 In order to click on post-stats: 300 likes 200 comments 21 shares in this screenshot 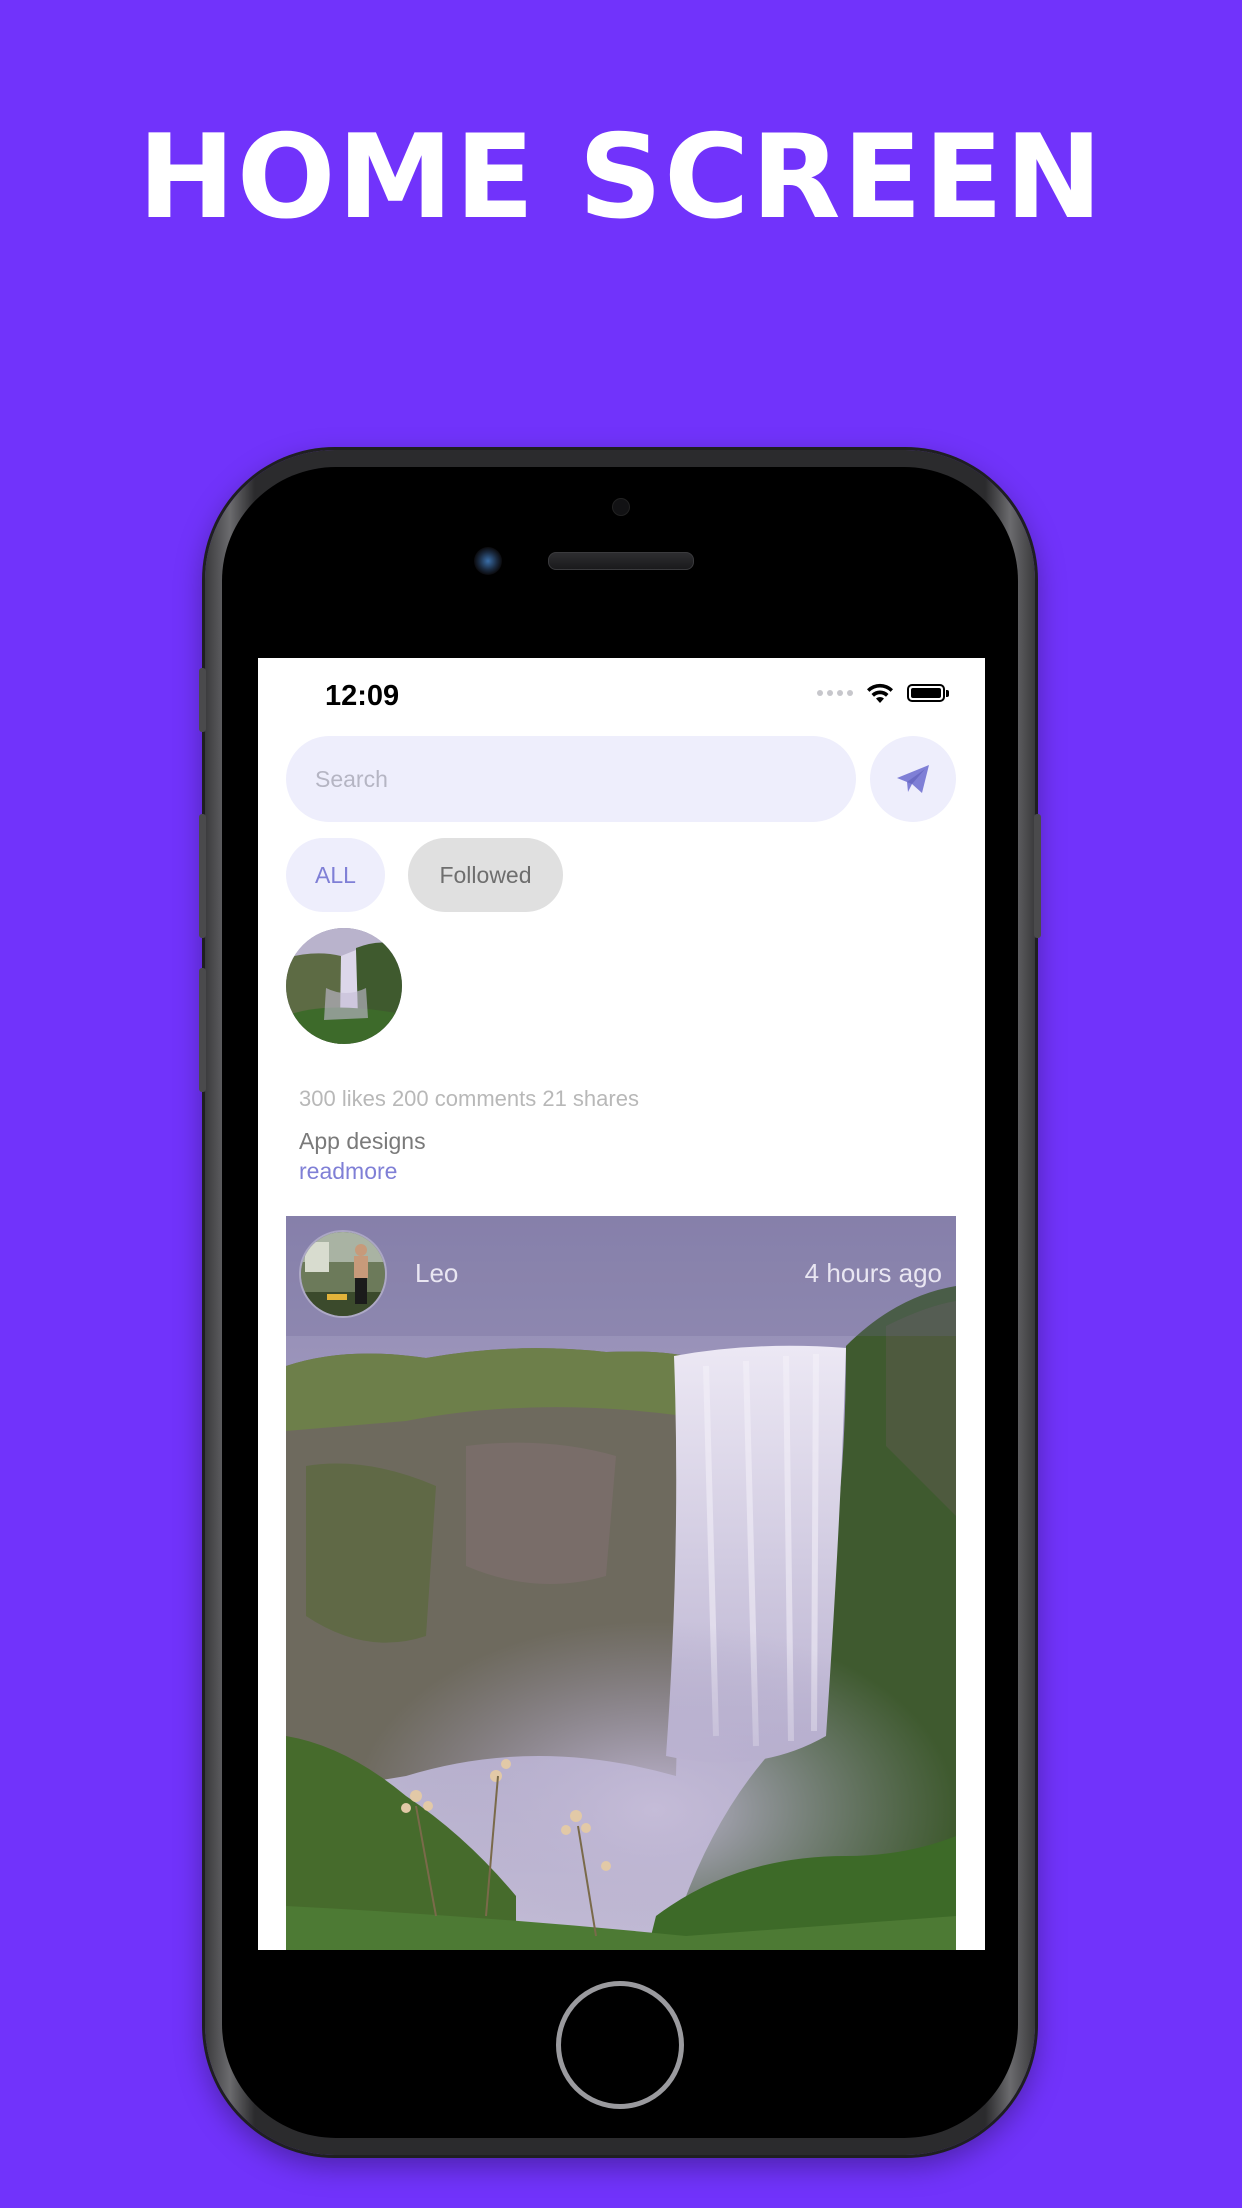, I will do `click(469, 1098)`.